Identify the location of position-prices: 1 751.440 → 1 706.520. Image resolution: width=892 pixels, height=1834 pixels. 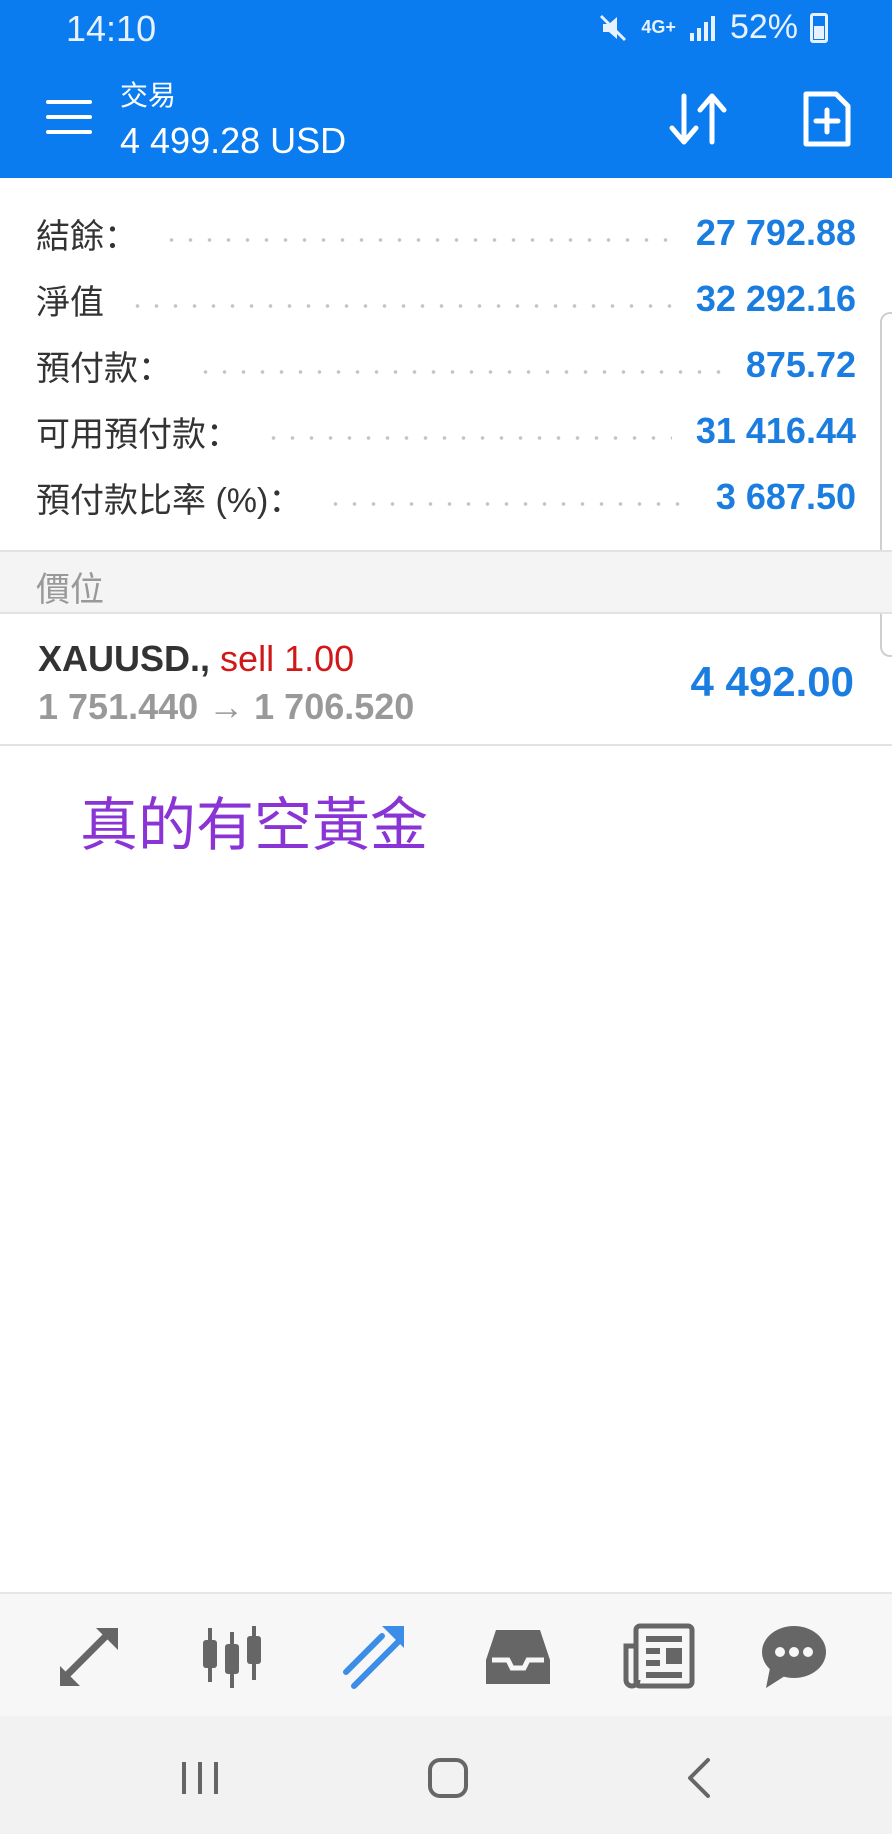
(226, 706).